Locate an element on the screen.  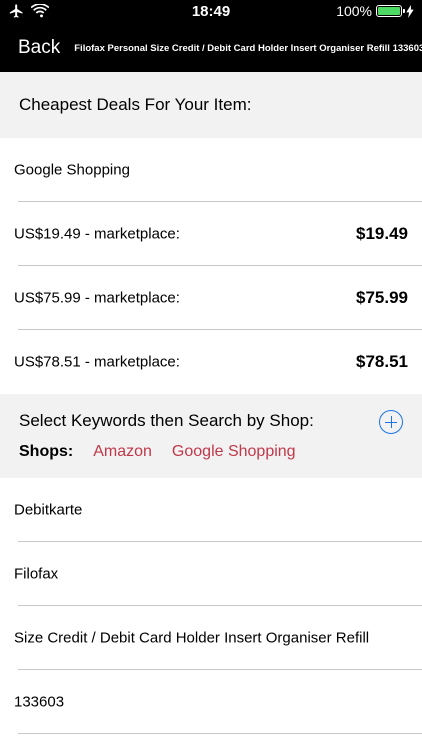
shop-link-google-shopping: Google Shopping is located at coordinates (234, 452).